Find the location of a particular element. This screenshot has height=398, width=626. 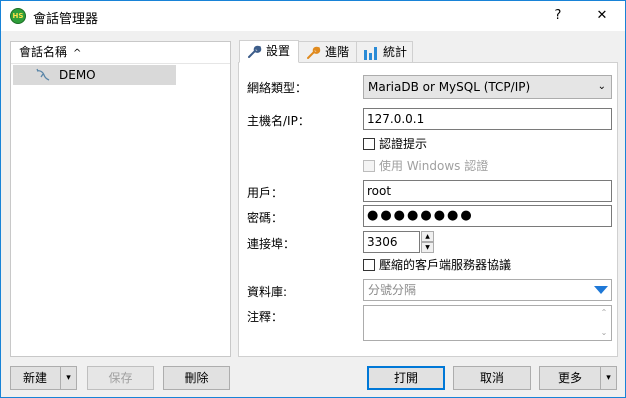

sort-ascending-icon: ^ is located at coordinates (77, 53).